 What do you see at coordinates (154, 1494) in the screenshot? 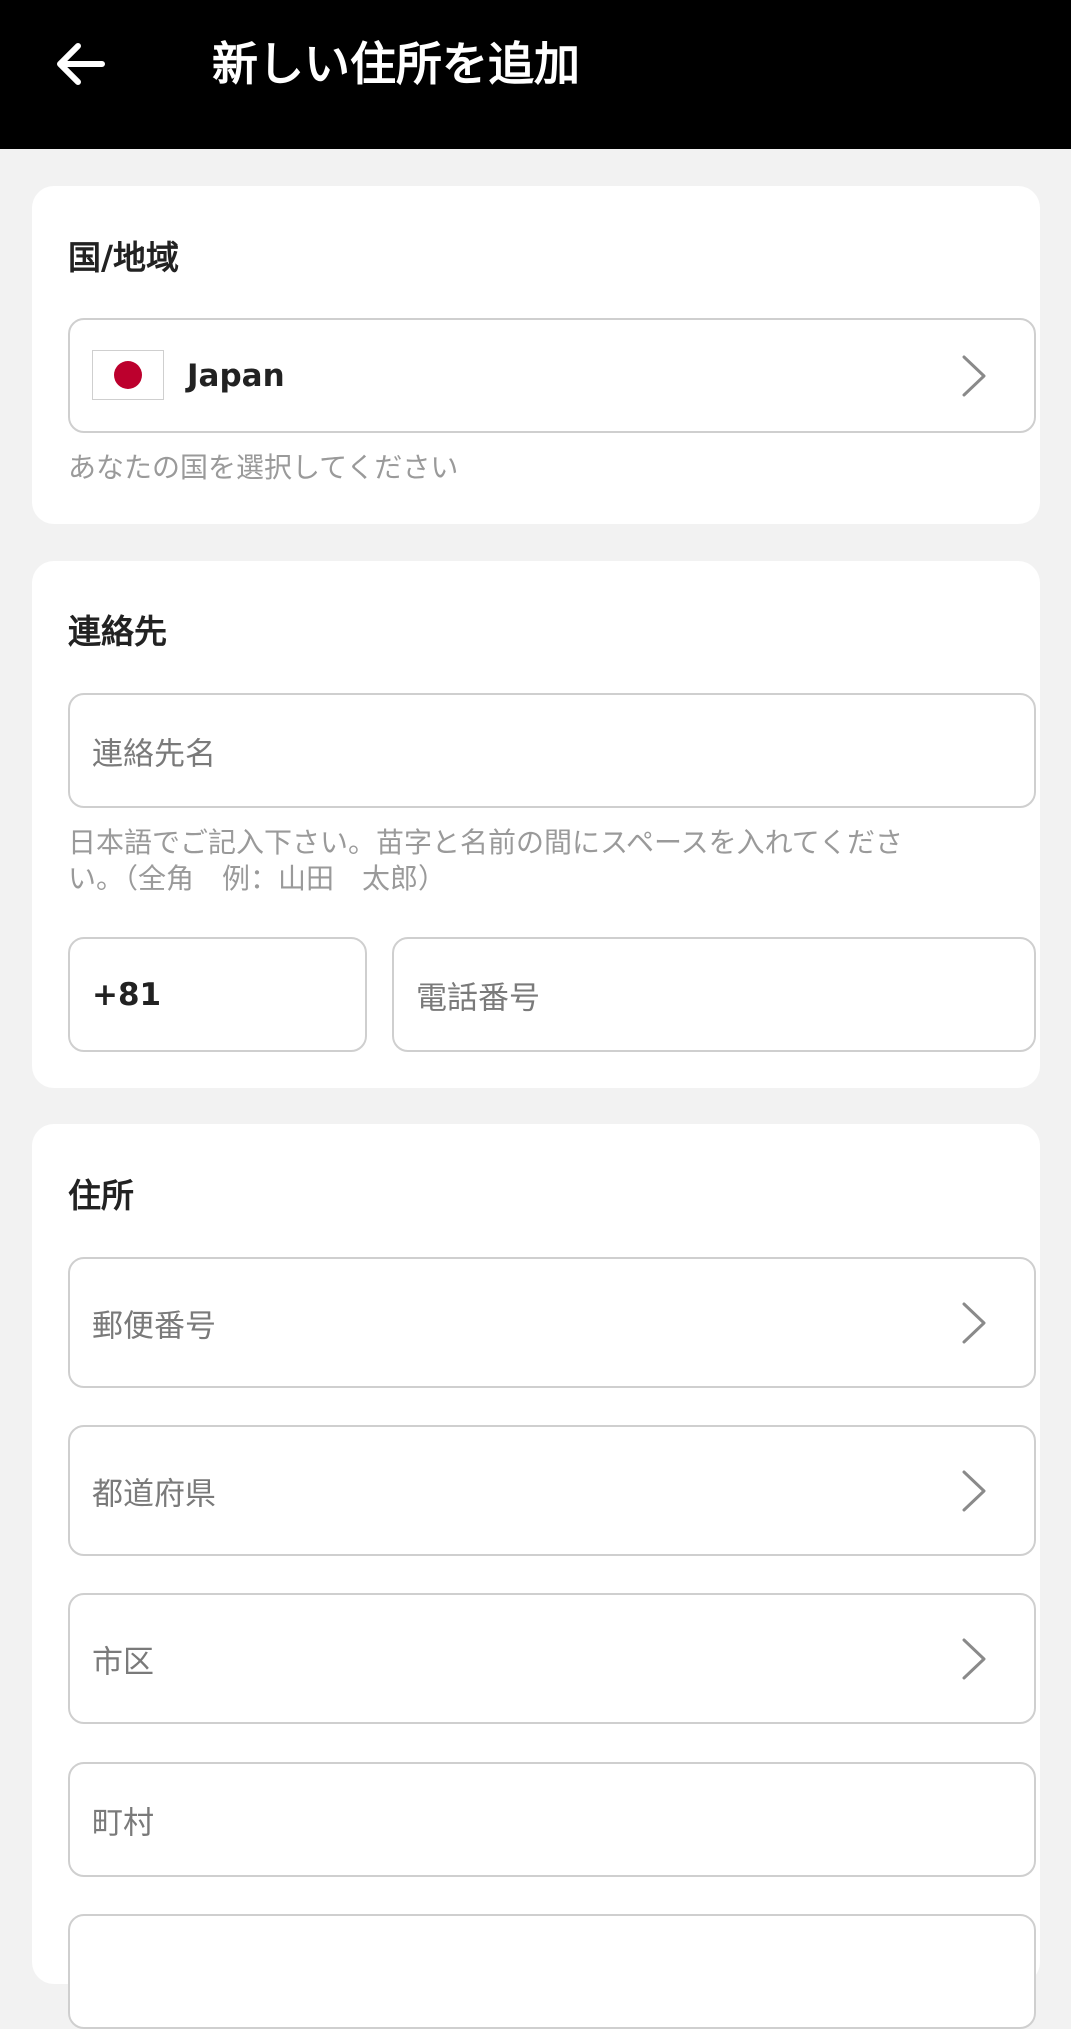
I see `prefecture-placeholder: 都道府県` at bounding box center [154, 1494].